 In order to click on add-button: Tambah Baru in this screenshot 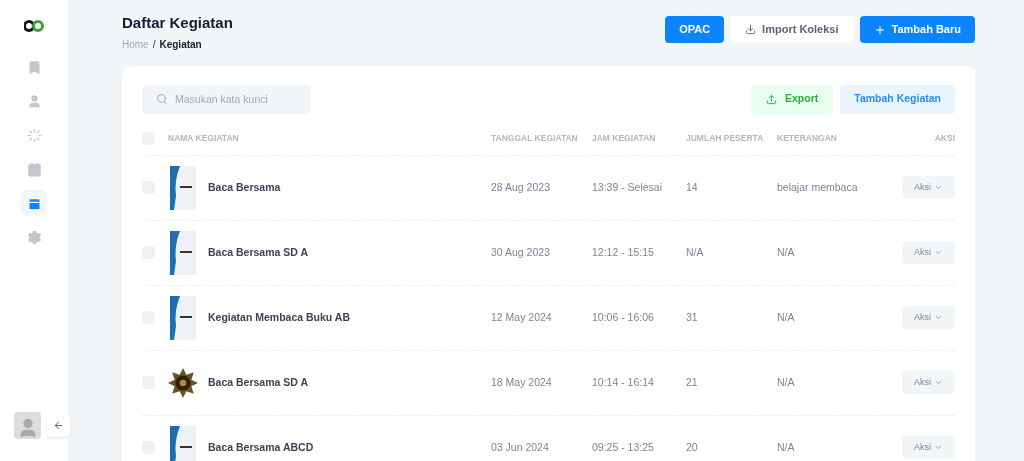, I will do `click(917, 29)`.